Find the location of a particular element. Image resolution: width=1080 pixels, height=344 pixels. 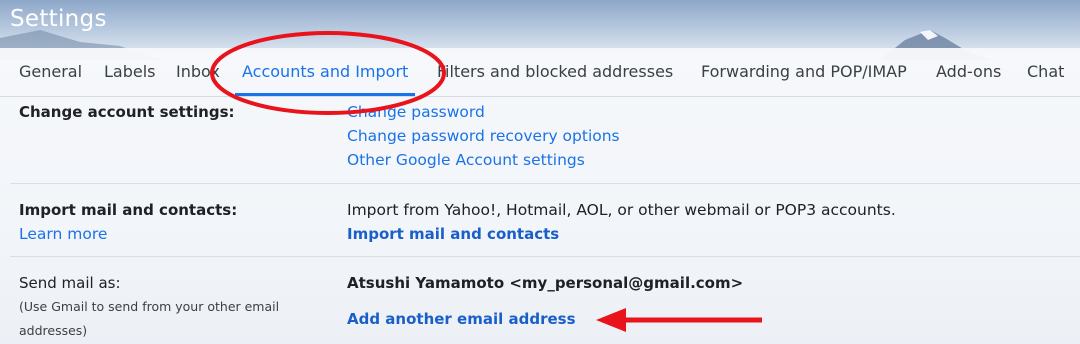

arrow-left-icon is located at coordinates (611, 320).